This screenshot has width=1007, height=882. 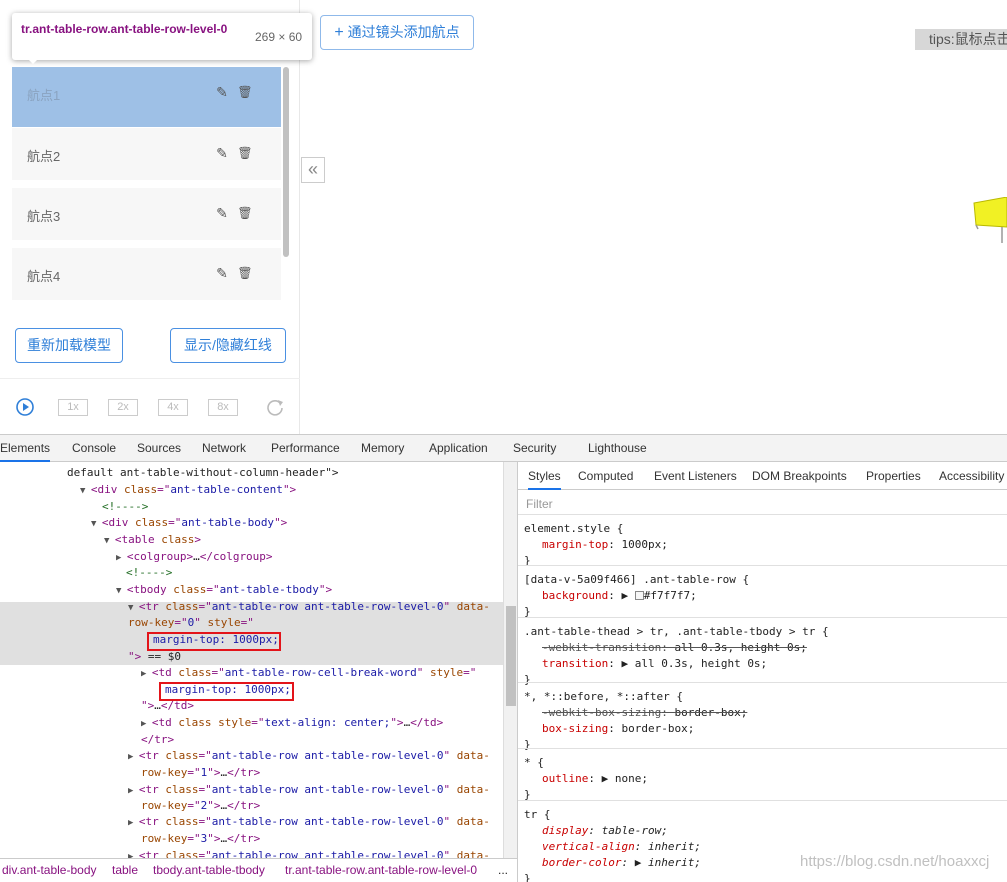 I want to click on speed-1x-button: 1x, so click(x=73, y=407).